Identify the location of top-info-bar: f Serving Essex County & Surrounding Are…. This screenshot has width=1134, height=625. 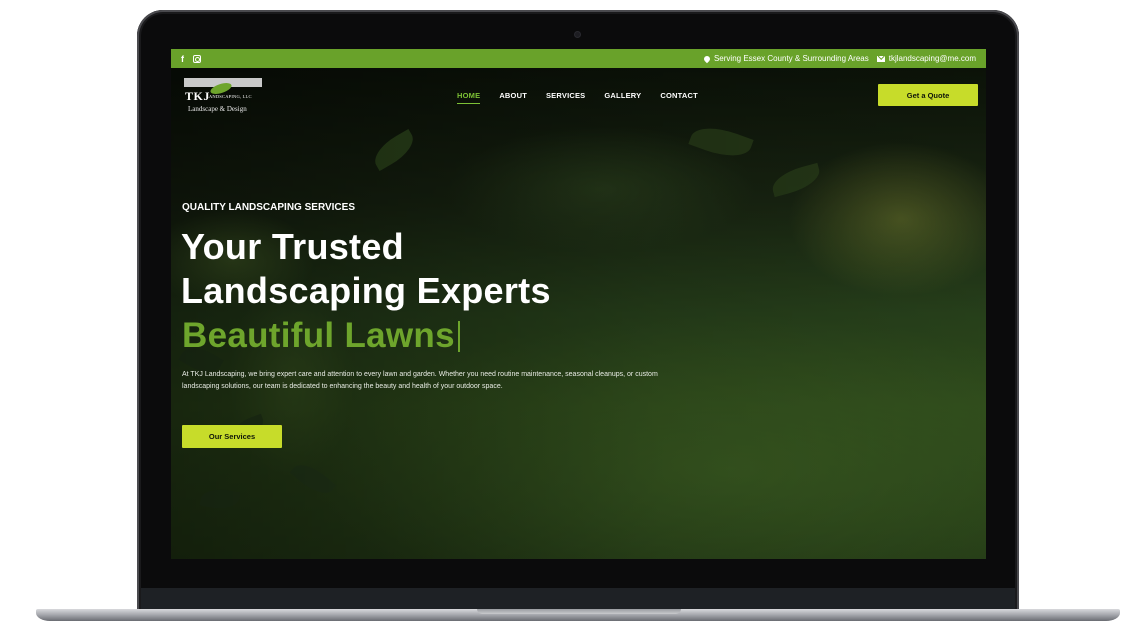
(578, 58).